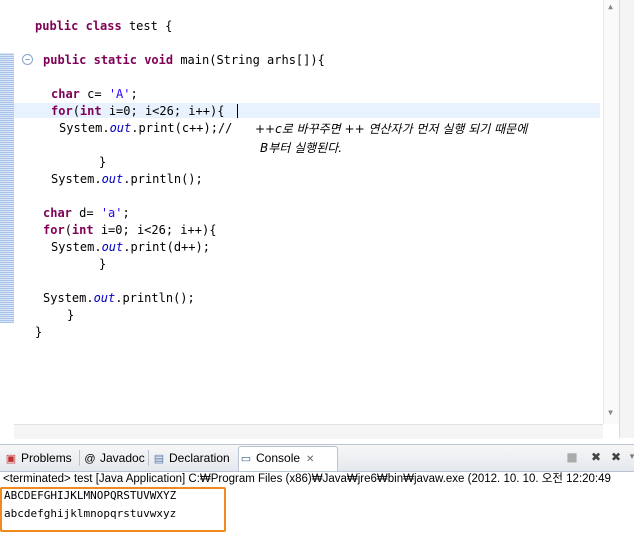 This screenshot has height=559, width=634. What do you see at coordinates (308, 431) in the screenshot?
I see `horizontal-scrollbar` at bounding box center [308, 431].